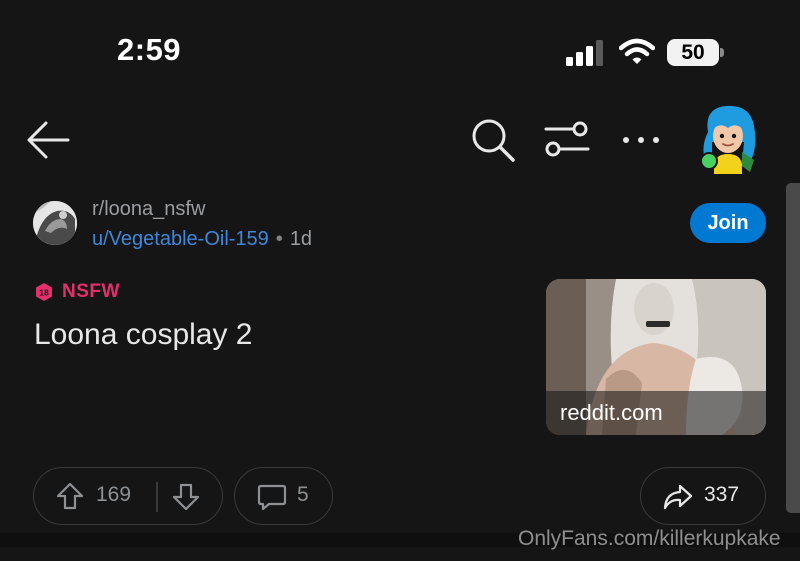  What do you see at coordinates (303, 494) in the screenshot?
I see `comment-count: 5` at bounding box center [303, 494].